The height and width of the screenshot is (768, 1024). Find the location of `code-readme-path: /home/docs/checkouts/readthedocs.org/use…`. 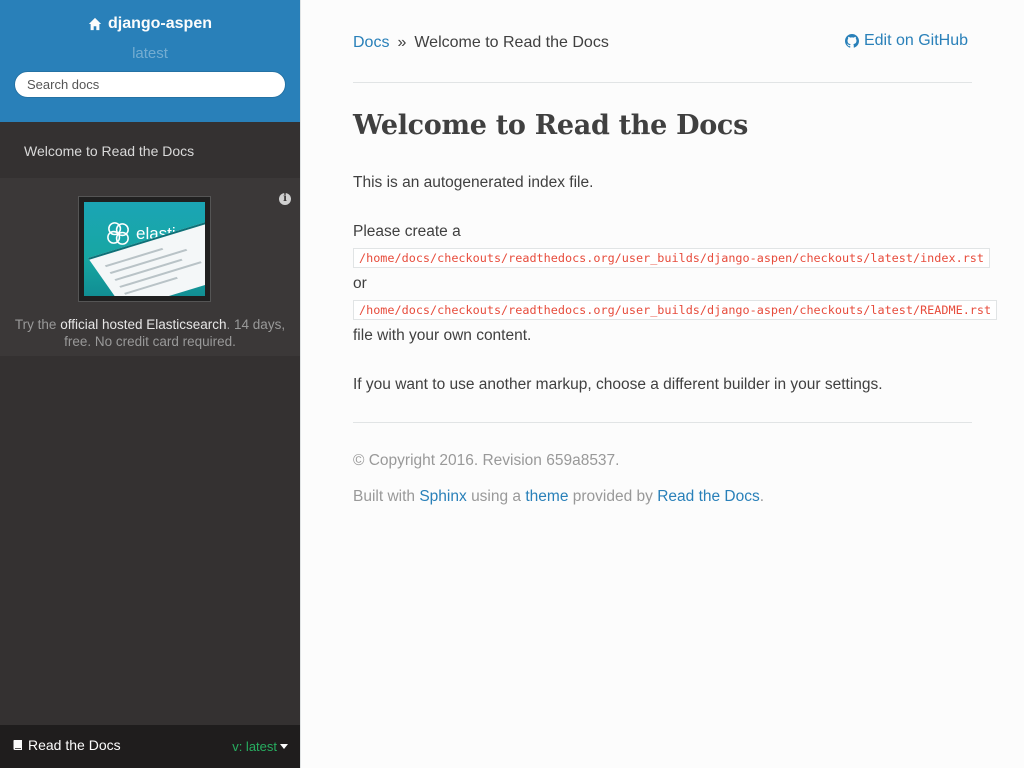

code-readme-path: /home/docs/checkouts/readthedocs.org/use… is located at coordinates (675, 310).